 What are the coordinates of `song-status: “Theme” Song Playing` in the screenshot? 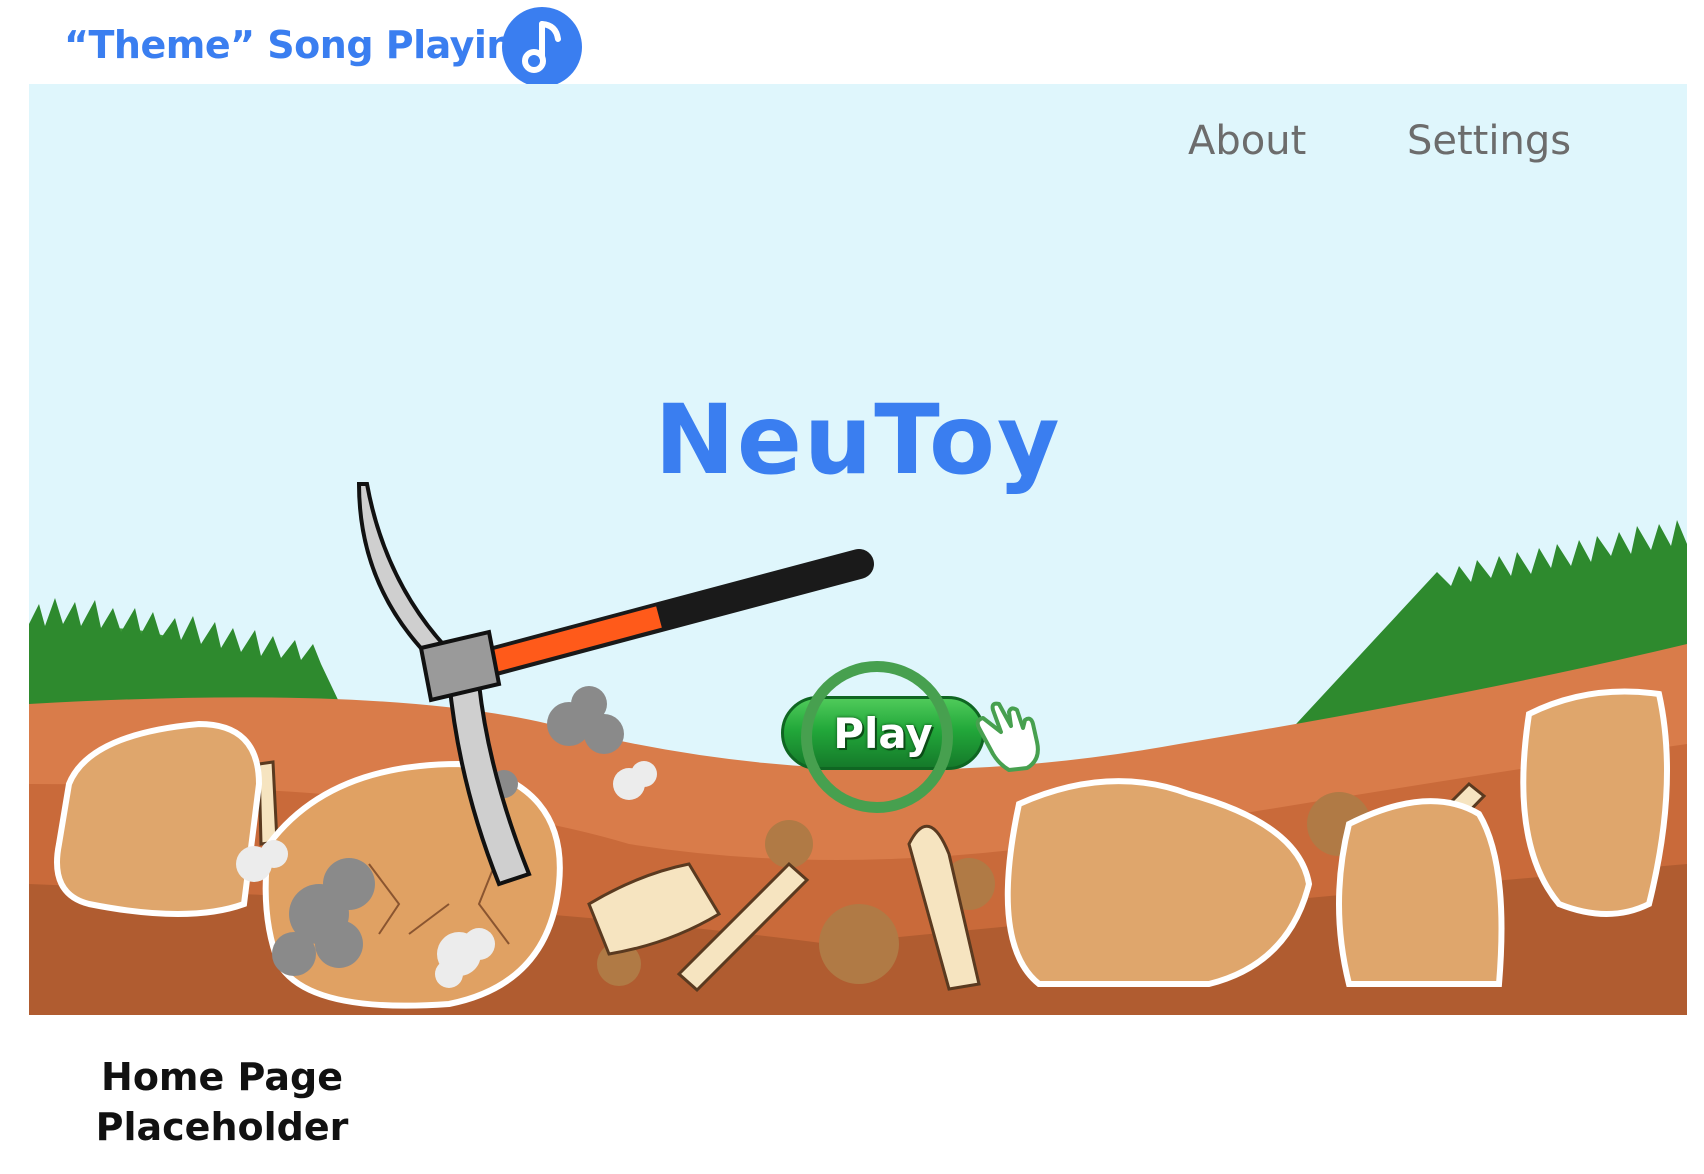 It's located at (302, 45).